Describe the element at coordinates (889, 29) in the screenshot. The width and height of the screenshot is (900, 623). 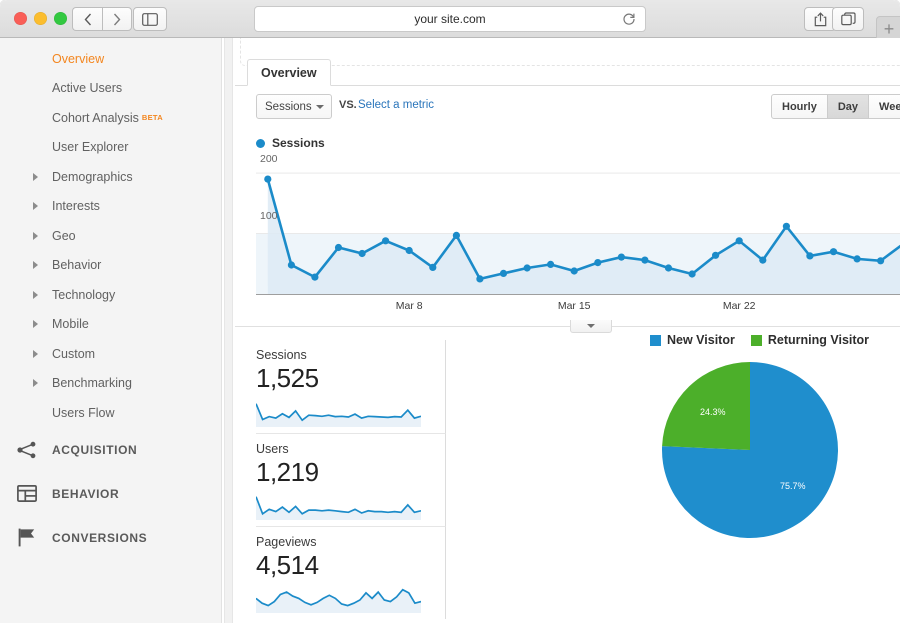
I see `new-tab-label: +` at that location.